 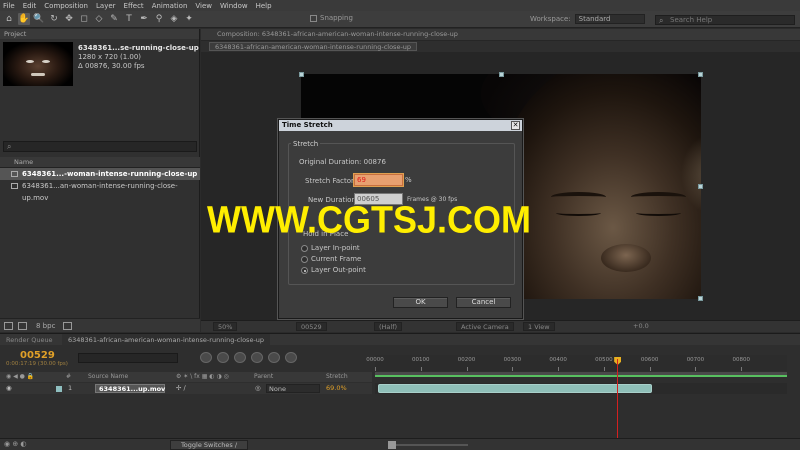 What do you see at coordinates (209, 445) in the screenshot?
I see `toggle-switches-modes-button: Toggle Switches / Modes` at bounding box center [209, 445].